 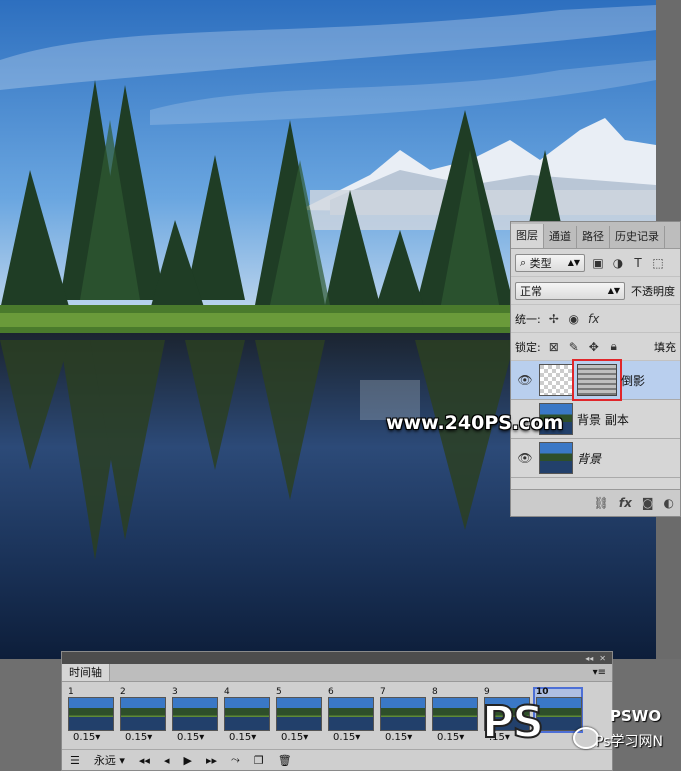 I want to click on type-filter-icon: T, so click(x=638, y=263).